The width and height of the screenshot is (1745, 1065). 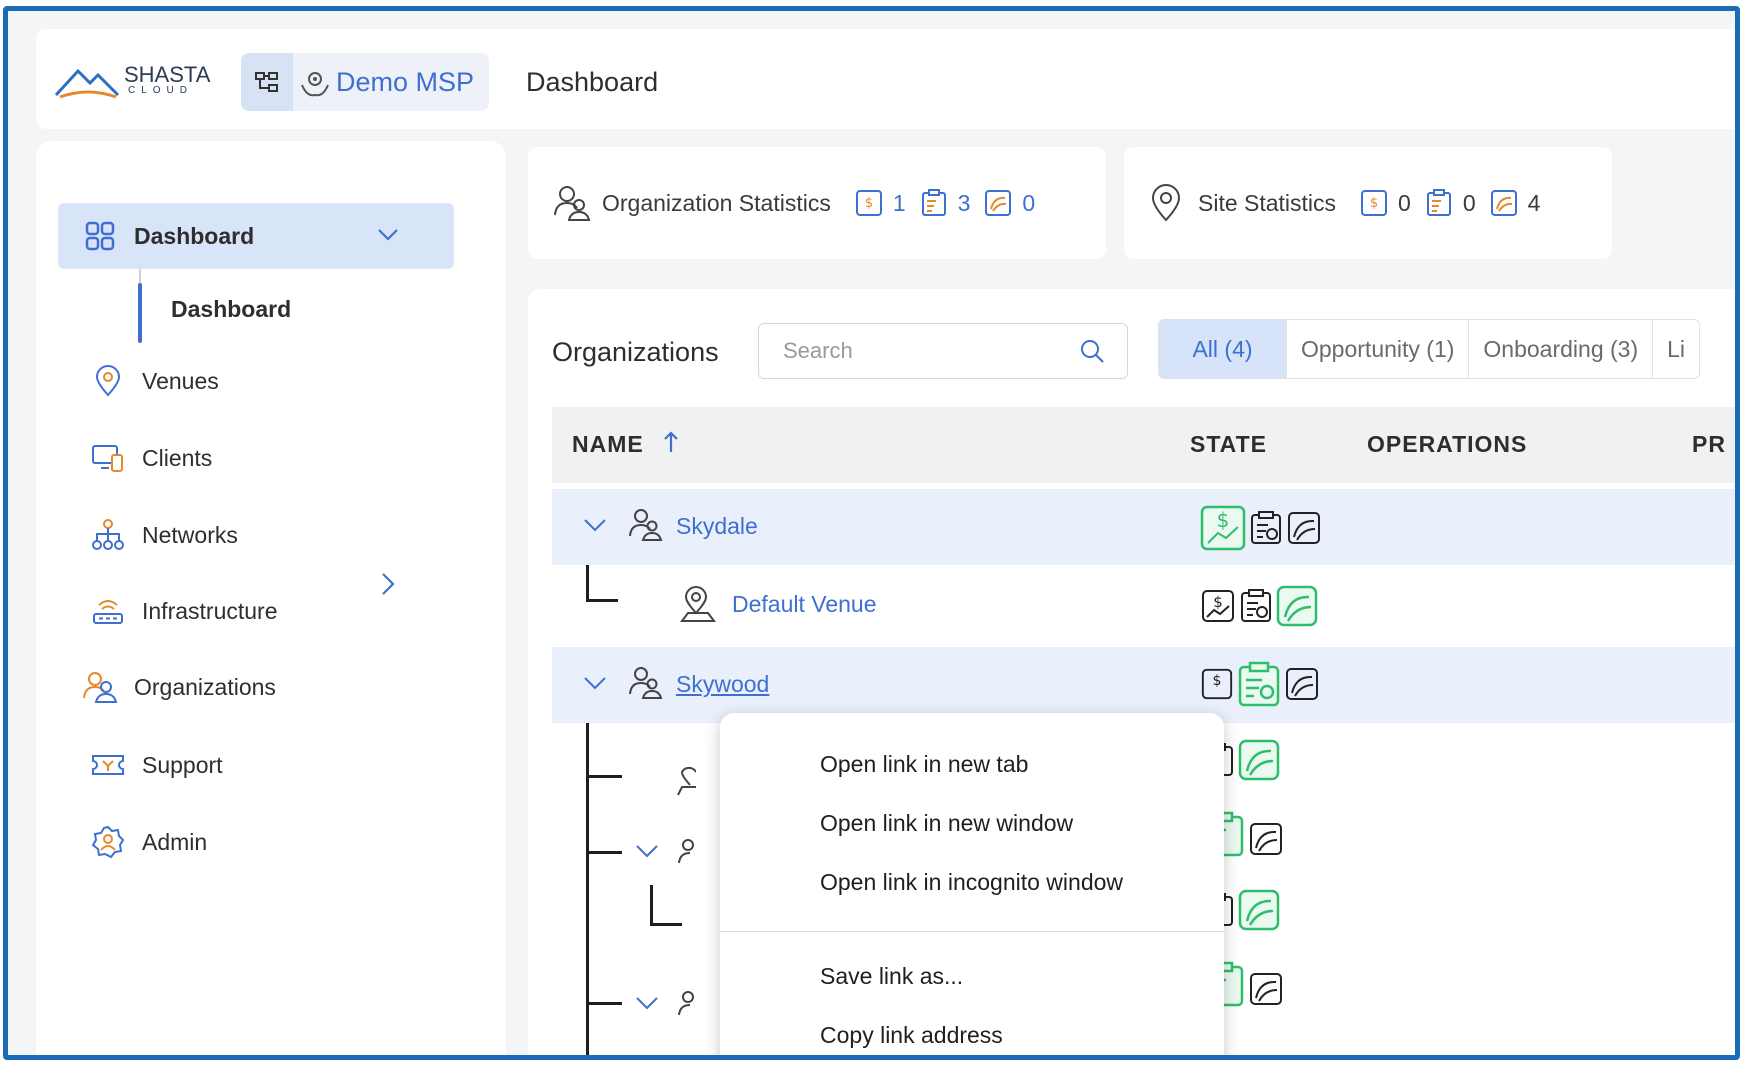 What do you see at coordinates (388, 584) in the screenshot?
I see `chevron-right-icon` at bounding box center [388, 584].